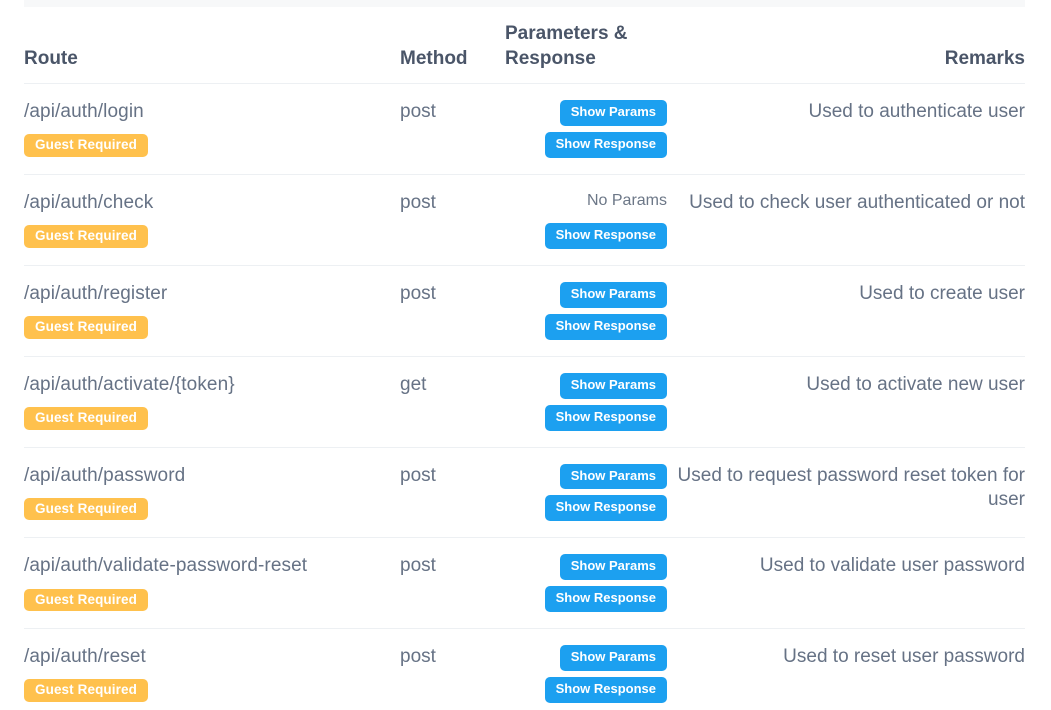 This screenshot has height=710, width=1051. Describe the element at coordinates (846, 219) in the screenshot. I see `remarks-cell: Used to check user authenticated or not` at that location.